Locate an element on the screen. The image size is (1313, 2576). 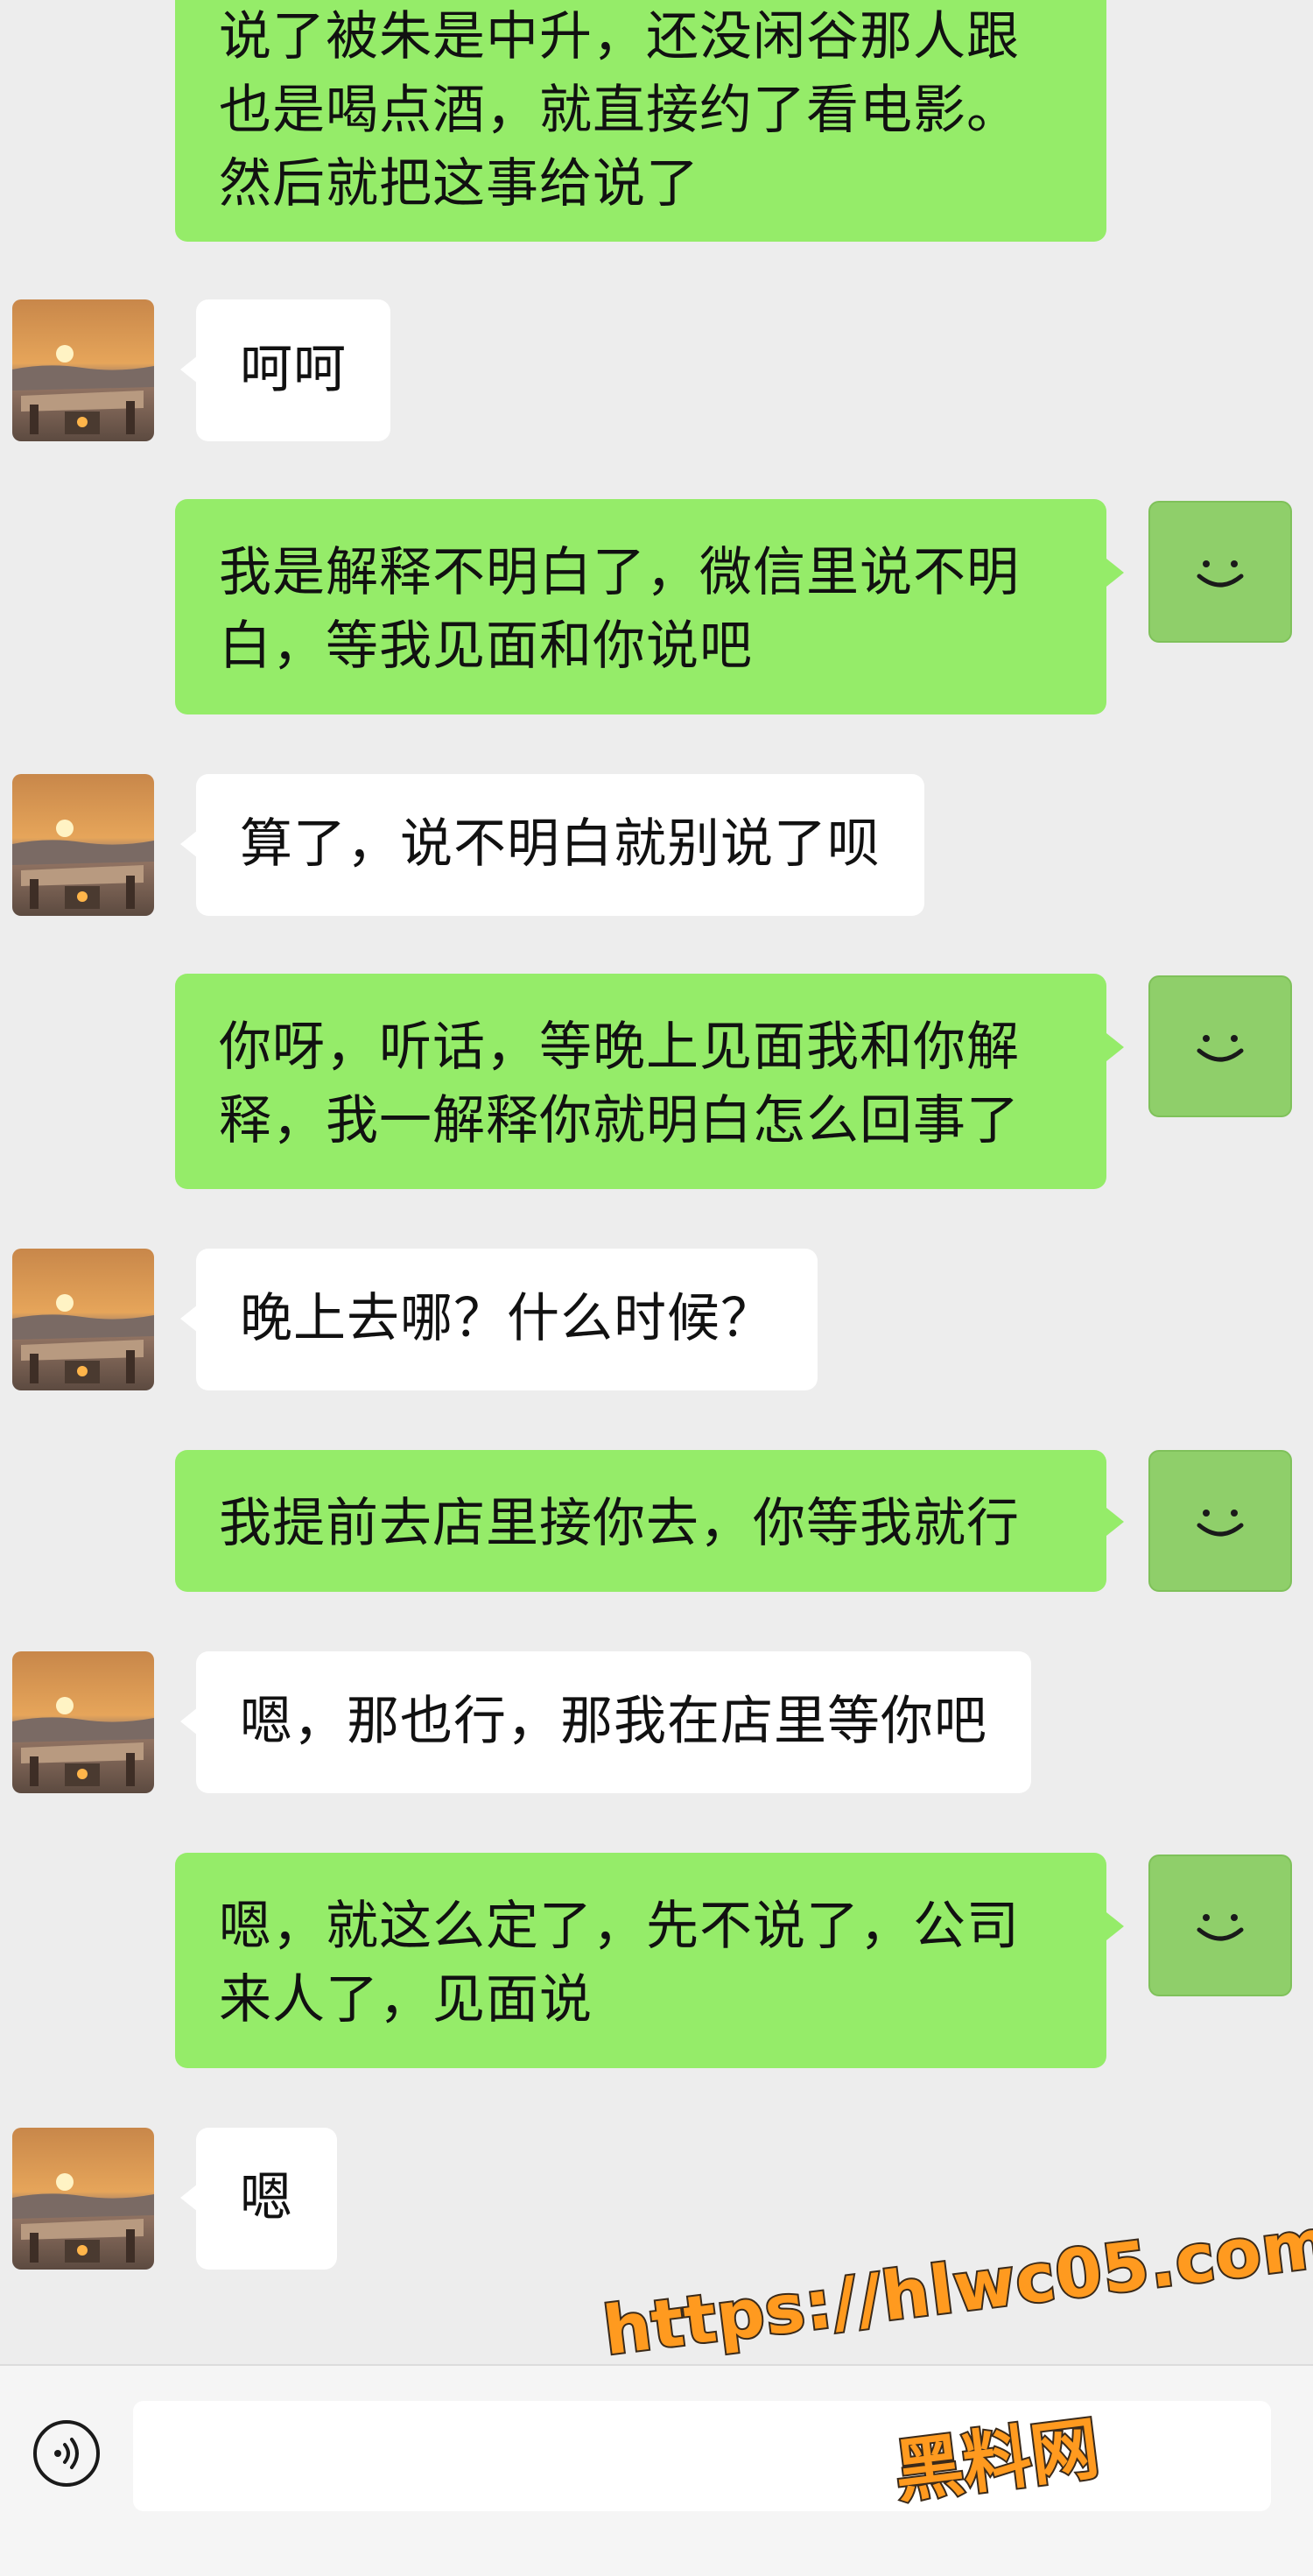
message-bubble-sent: 我是解释不明白了，微信里说不明 白，等我见面和你说吧 is located at coordinates (640, 606).